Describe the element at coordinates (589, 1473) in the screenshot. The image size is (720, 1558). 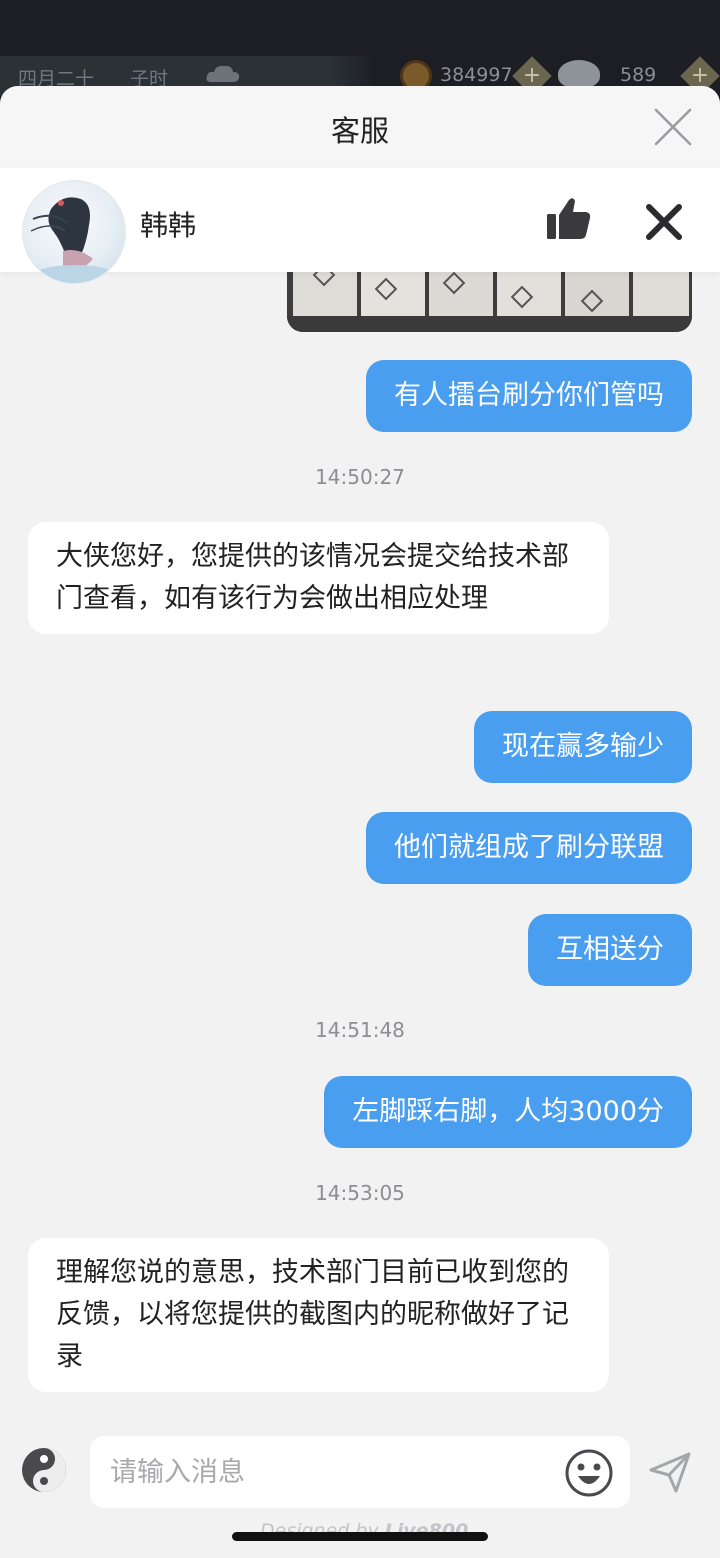
I see `emoji-icon` at that location.